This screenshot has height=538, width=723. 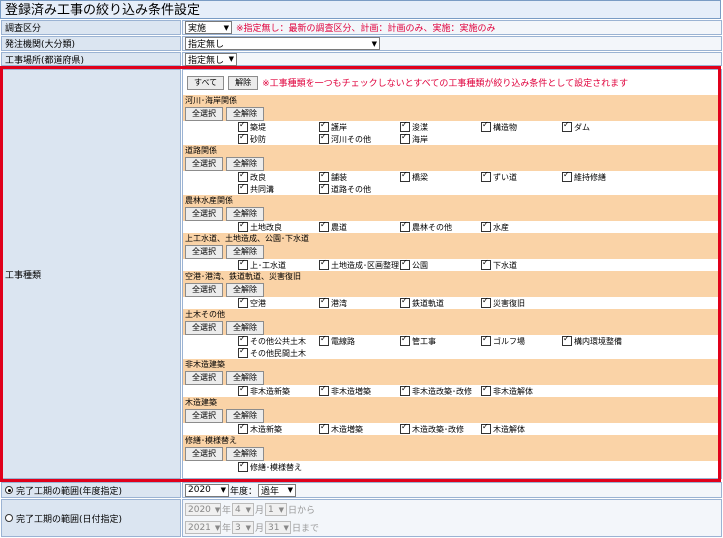 I want to click on to-day-value: 31, so click(x=274, y=527).